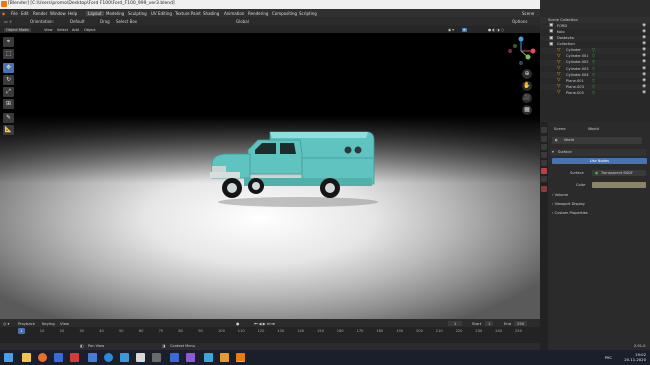 The image size is (650, 365). I want to click on blender-menu-icon: ◆, so click(3, 13).